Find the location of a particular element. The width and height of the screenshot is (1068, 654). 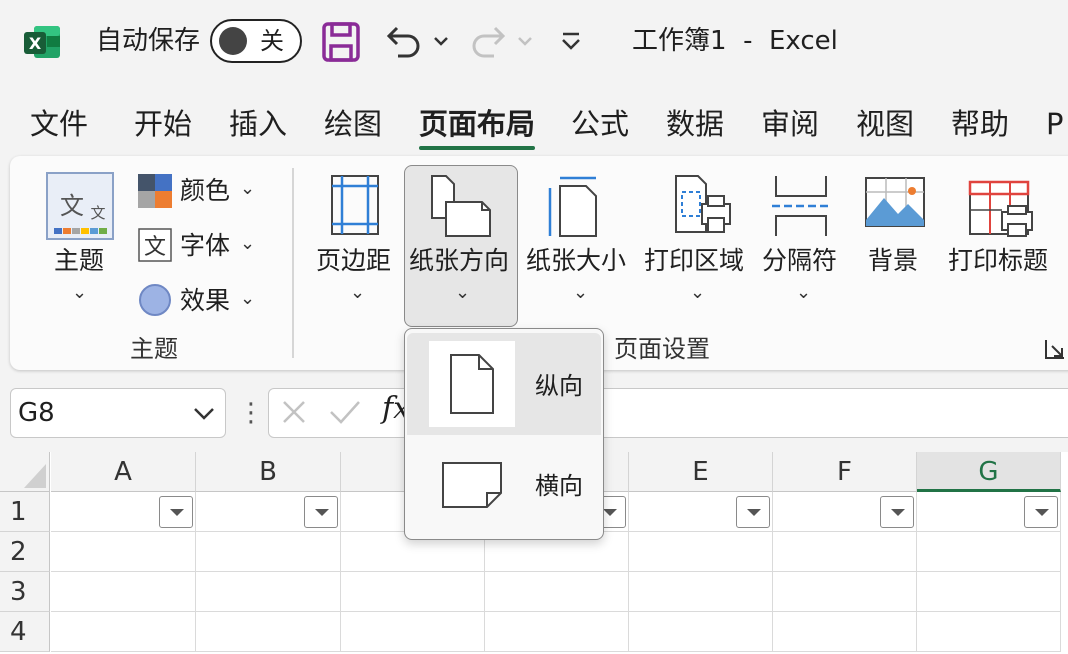

colors-chevron-down-icon: ⌄ is located at coordinates (247, 189).